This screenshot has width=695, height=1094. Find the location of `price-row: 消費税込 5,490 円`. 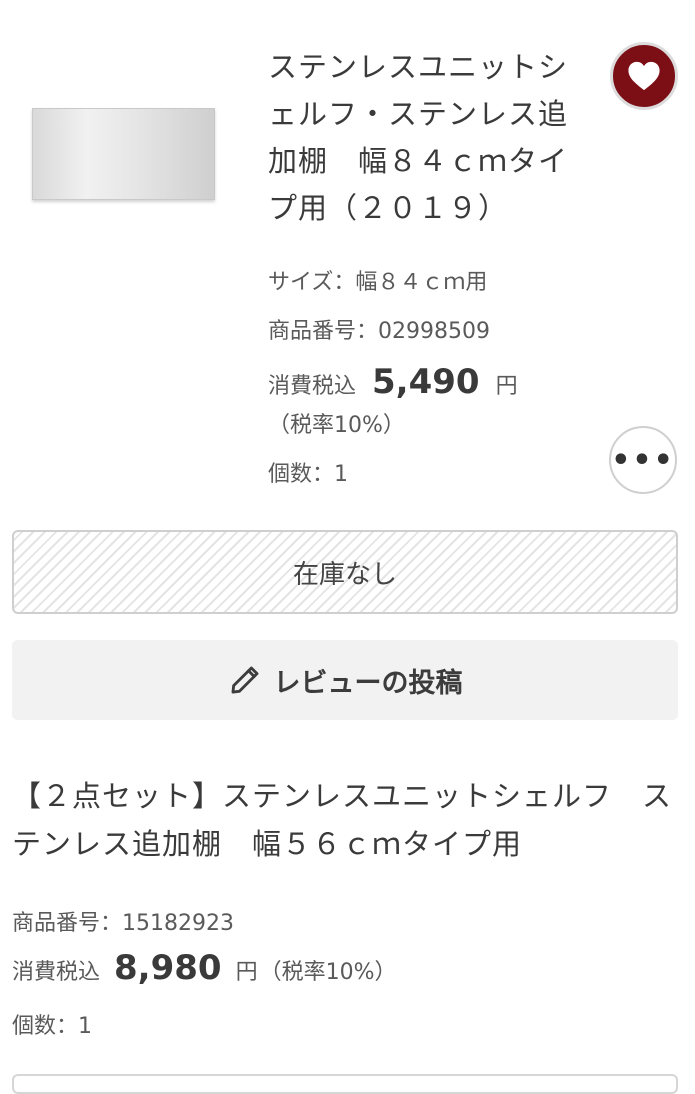

price-row: 消費税込 5,490 円 is located at coordinates (393, 382).